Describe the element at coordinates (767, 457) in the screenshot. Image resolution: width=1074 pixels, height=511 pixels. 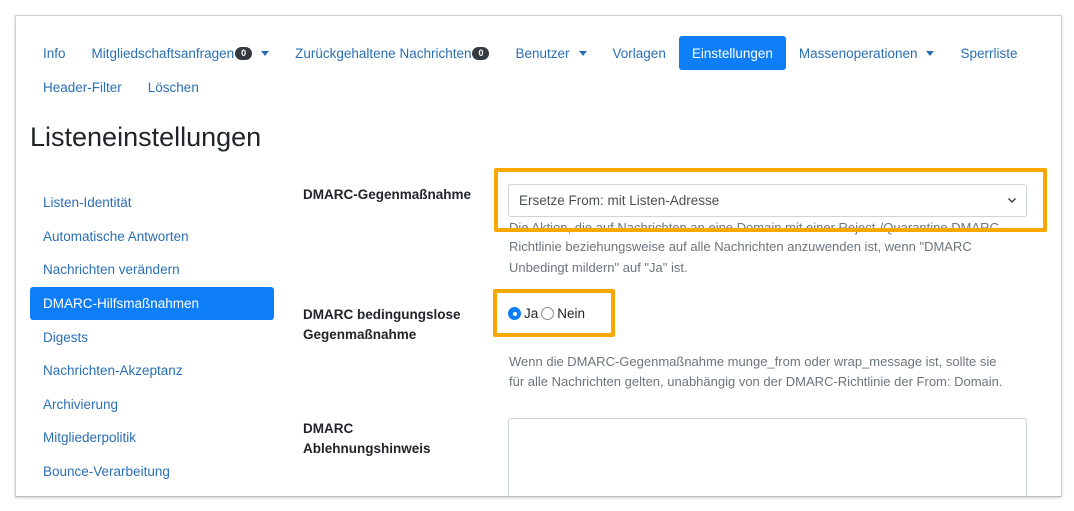
I see `dmarc-notice-textarea` at that location.